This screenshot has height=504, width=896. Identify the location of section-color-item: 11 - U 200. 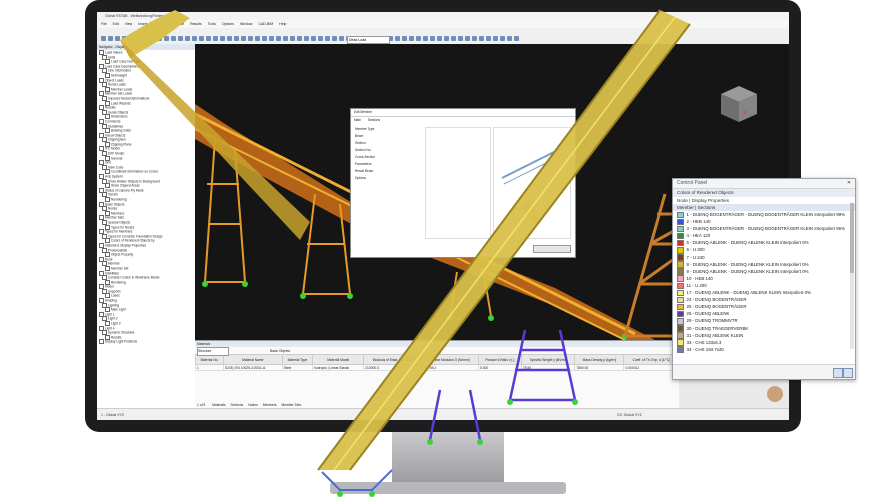
(764, 286).